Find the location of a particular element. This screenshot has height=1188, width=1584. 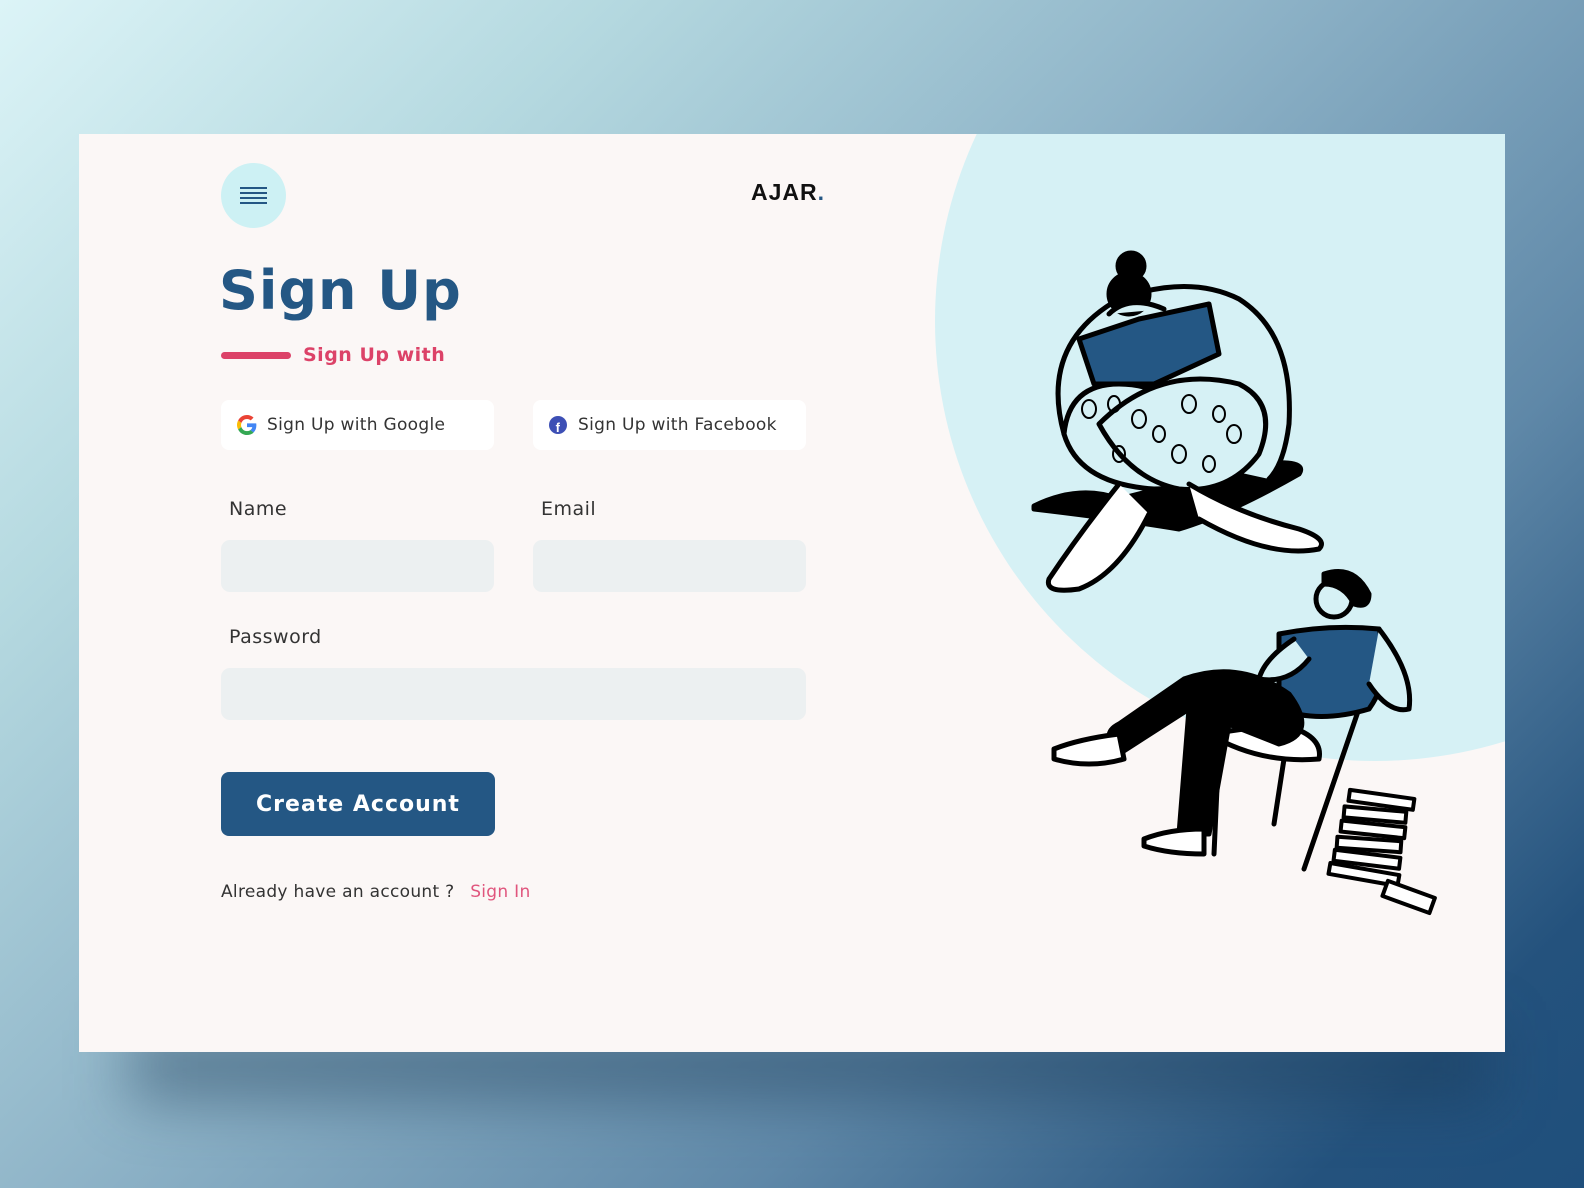

signin-prompt-row: Already have an account ? Sign In is located at coordinates (376, 892).